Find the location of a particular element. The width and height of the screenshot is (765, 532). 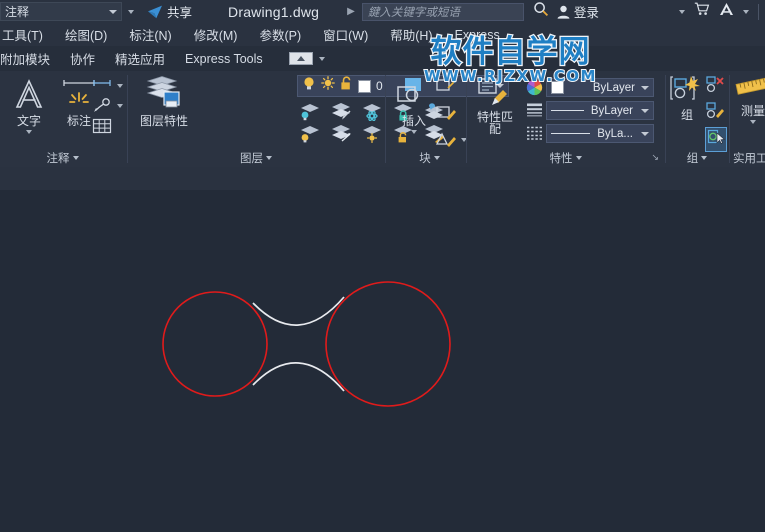

linear-dimension-button is located at coordinates (107, 86).